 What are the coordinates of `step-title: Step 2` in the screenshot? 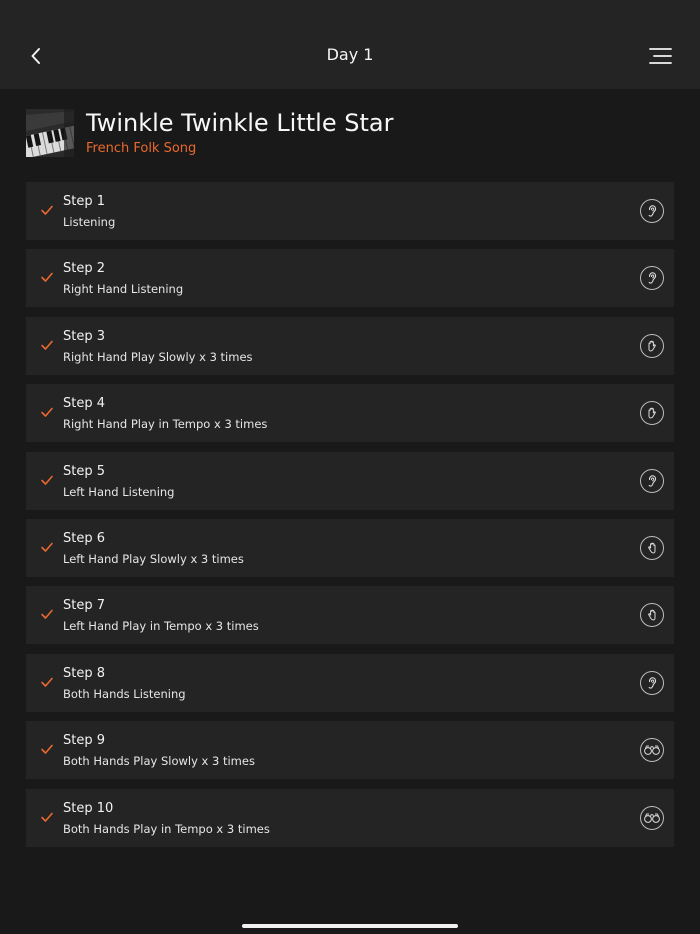 It's located at (84, 269).